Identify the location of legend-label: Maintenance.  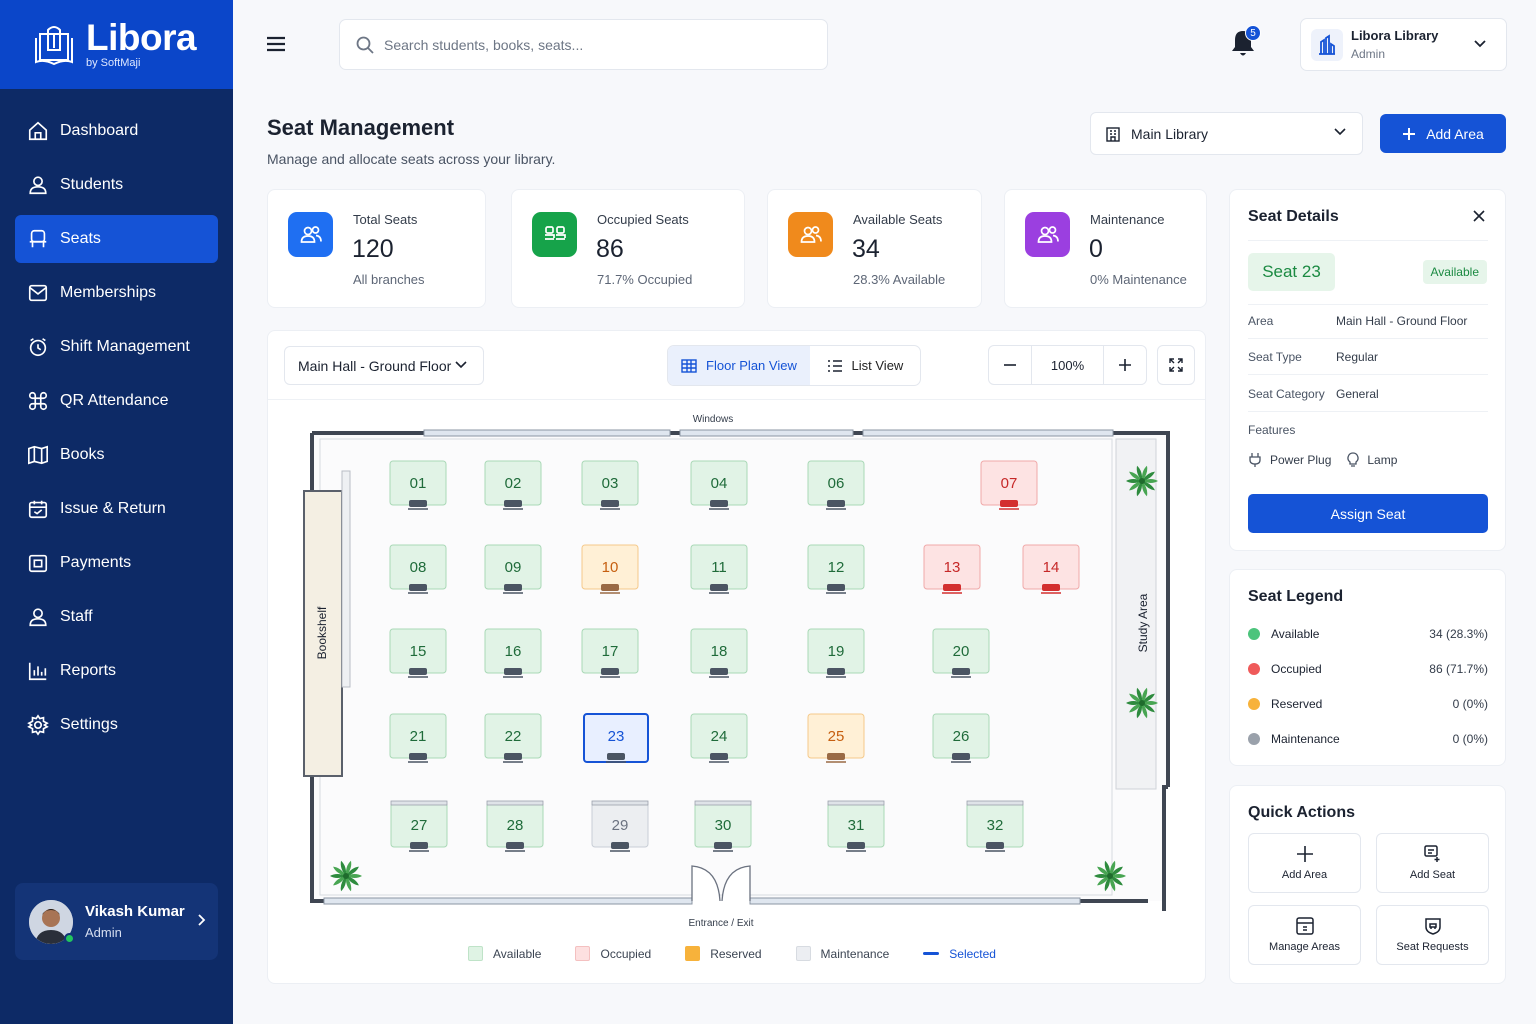
(1305, 739).